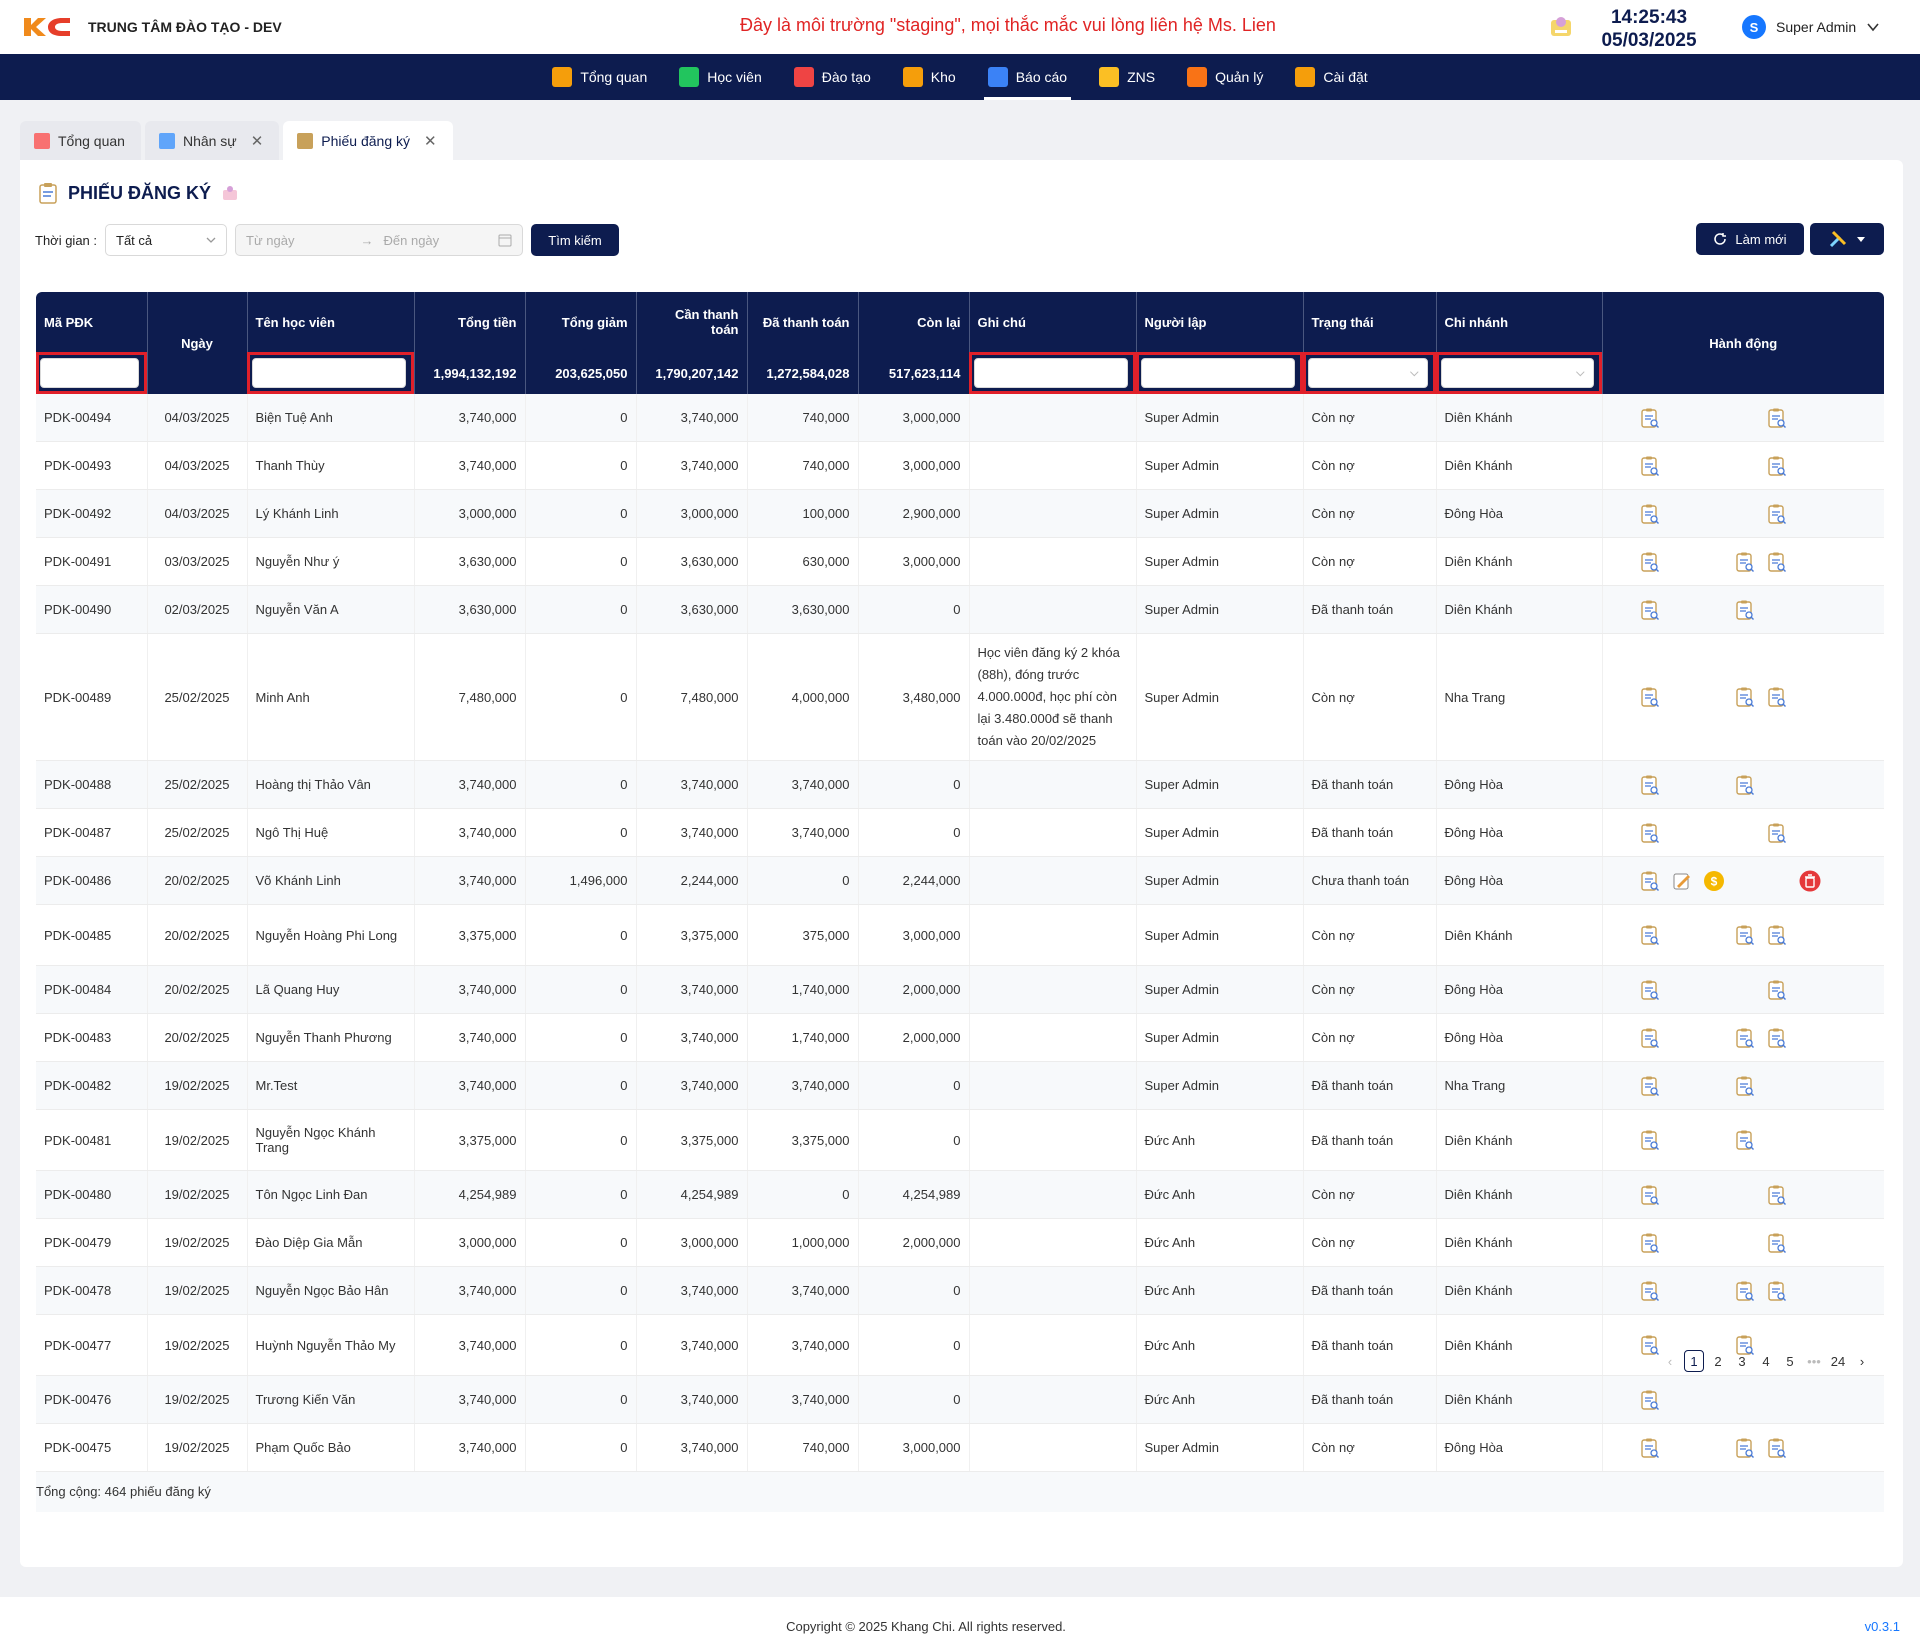 Image resolution: width=1920 pixels, height=1645 pixels. What do you see at coordinates (1810, 881) in the screenshot?
I see `delete-icon` at bounding box center [1810, 881].